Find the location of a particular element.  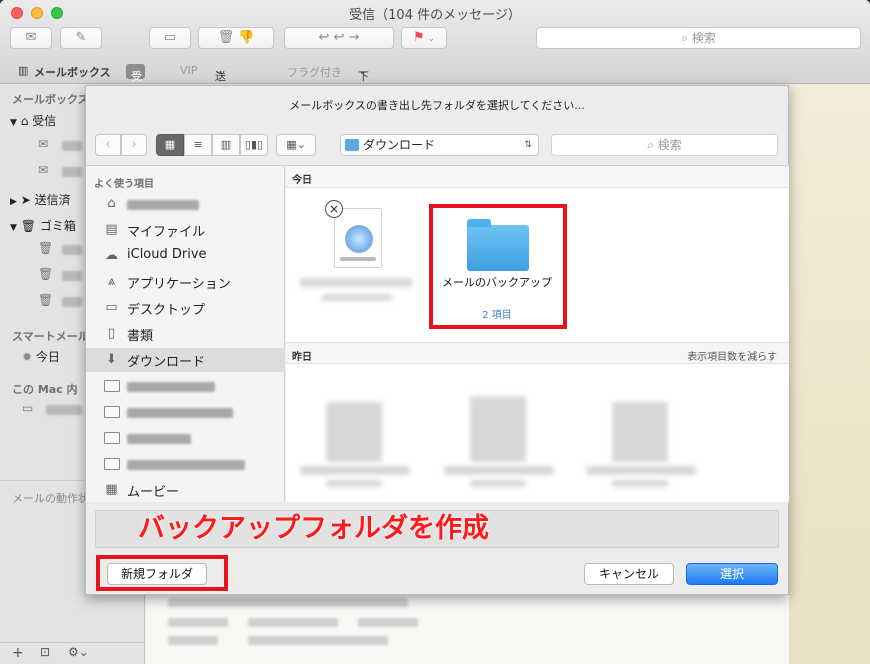

fav-mailboxes: メールボックス is located at coordinates (72, 72).